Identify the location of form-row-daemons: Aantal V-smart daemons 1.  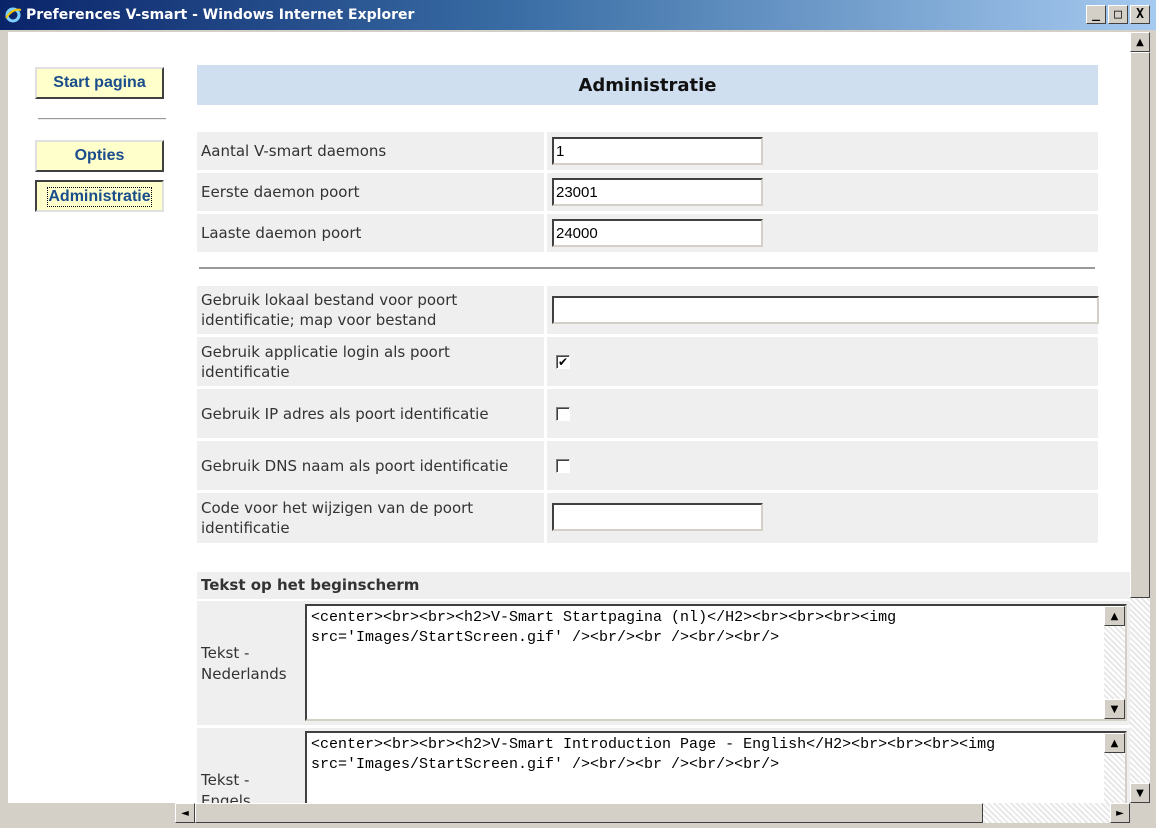
(647, 151).